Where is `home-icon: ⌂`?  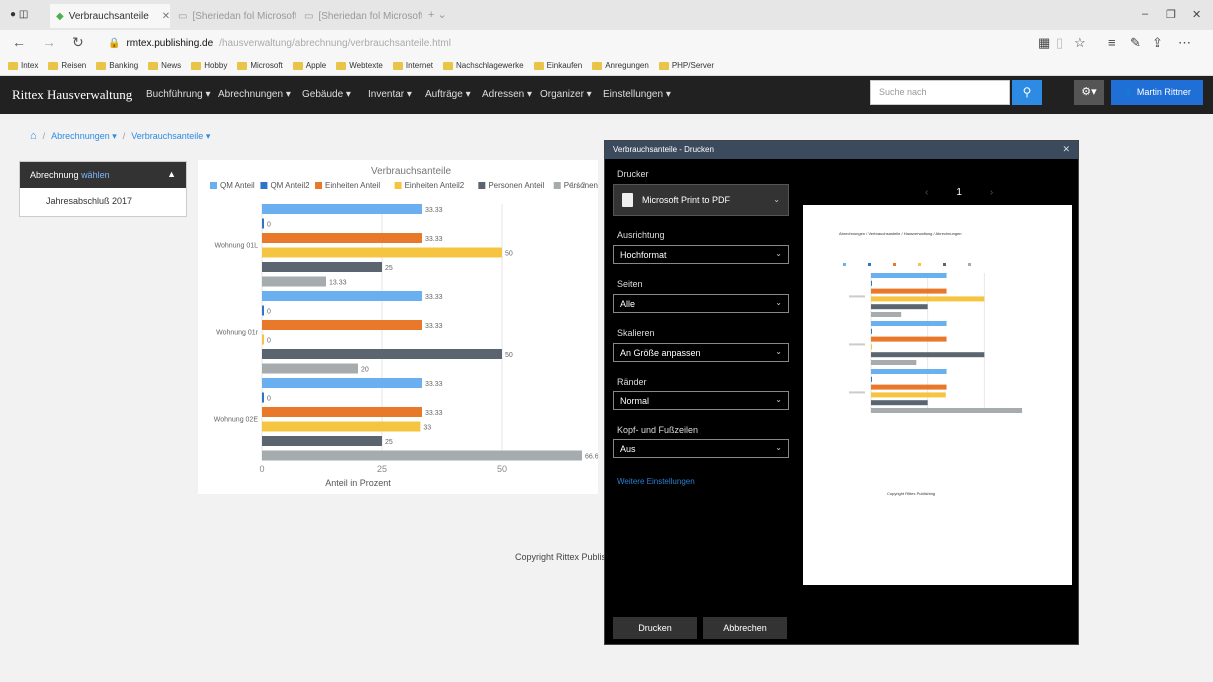
home-icon: ⌂ is located at coordinates (33, 136).